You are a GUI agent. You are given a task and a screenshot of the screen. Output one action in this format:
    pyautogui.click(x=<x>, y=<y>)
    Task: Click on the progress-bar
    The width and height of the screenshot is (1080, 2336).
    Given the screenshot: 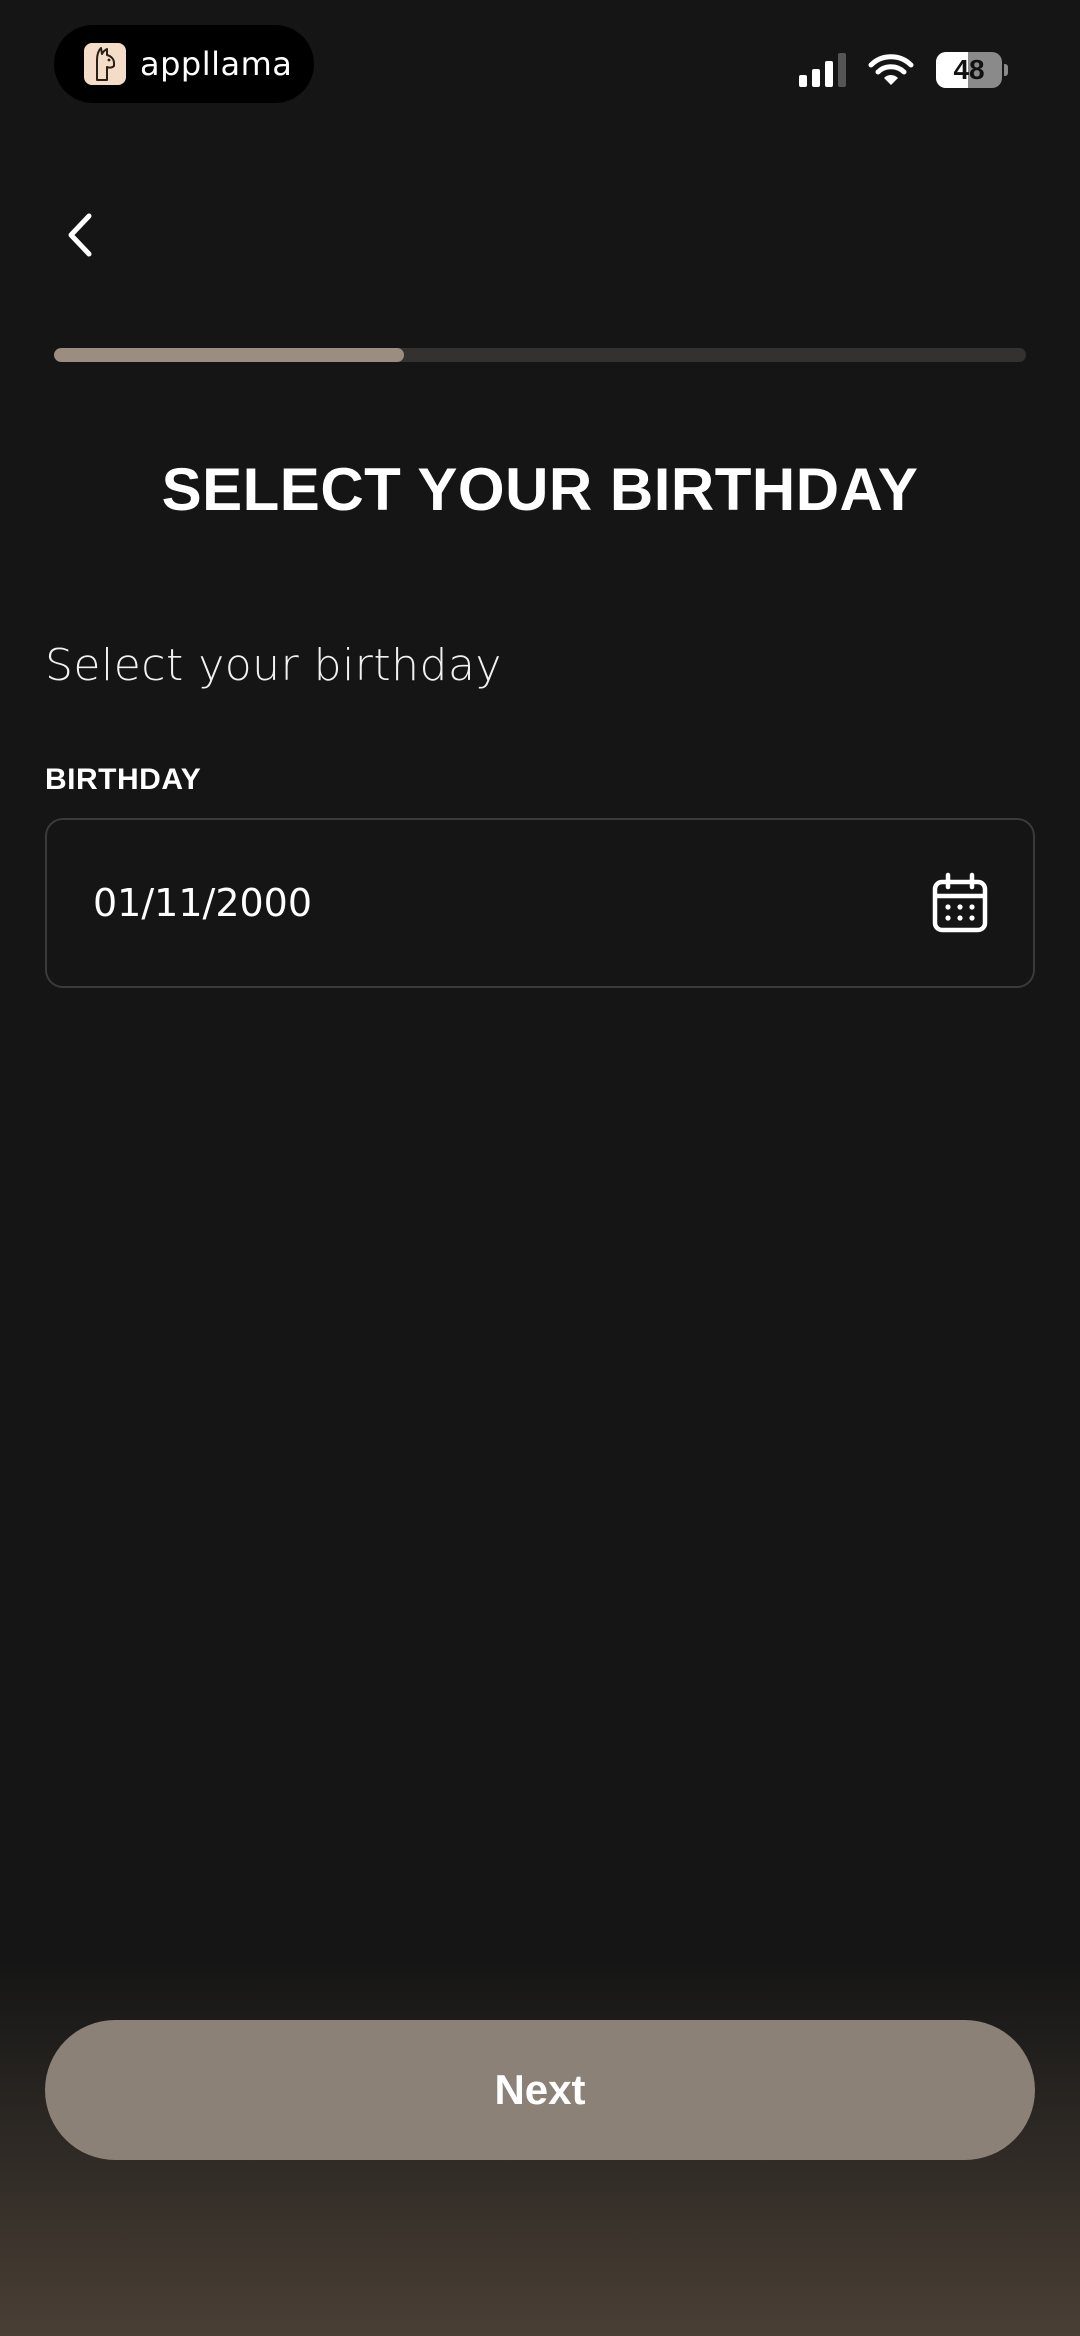 What is the action you would take?
    pyautogui.click(x=540, y=355)
    